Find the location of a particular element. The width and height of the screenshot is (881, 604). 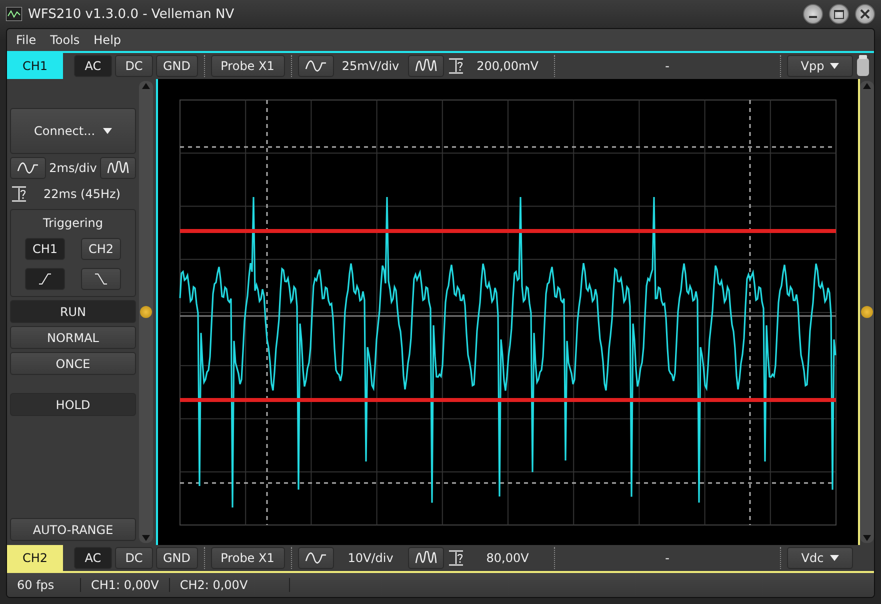

channel-label: CH1 is located at coordinates (35, 66).